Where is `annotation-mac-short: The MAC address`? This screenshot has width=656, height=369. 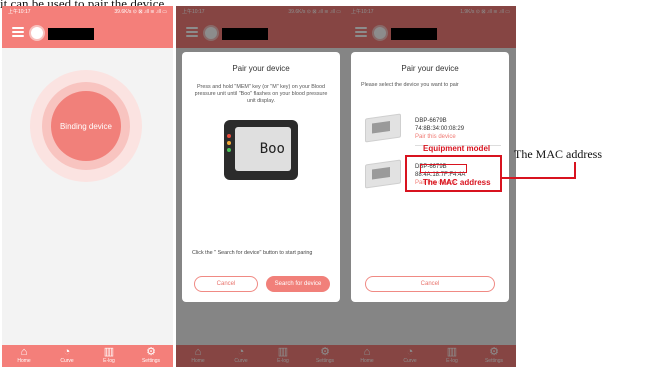
annotation-mac-short: The MAC address is located at coordinates (457, 182).